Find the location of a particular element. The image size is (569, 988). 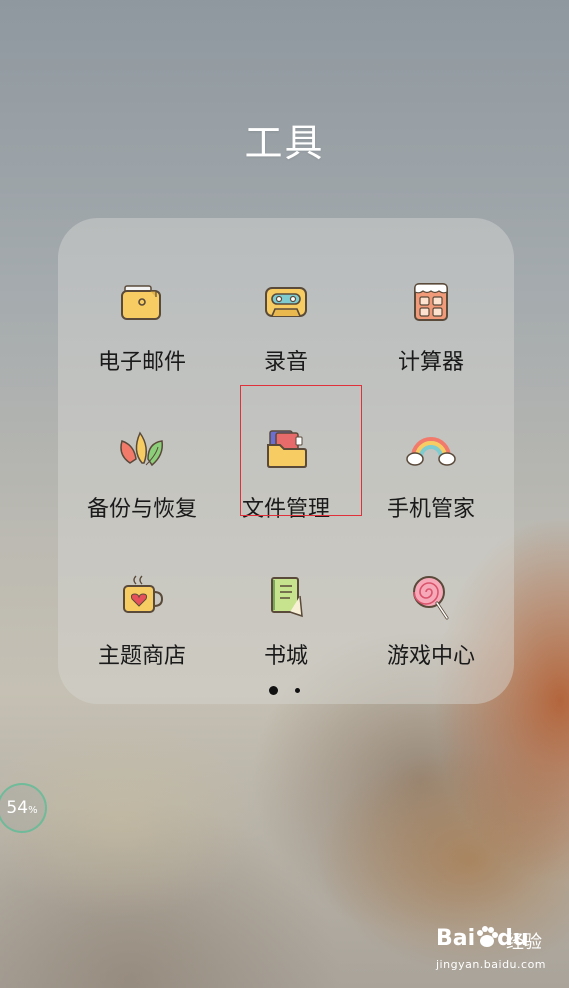

battery-indicator: 54% is located at coordinates (23, 808).